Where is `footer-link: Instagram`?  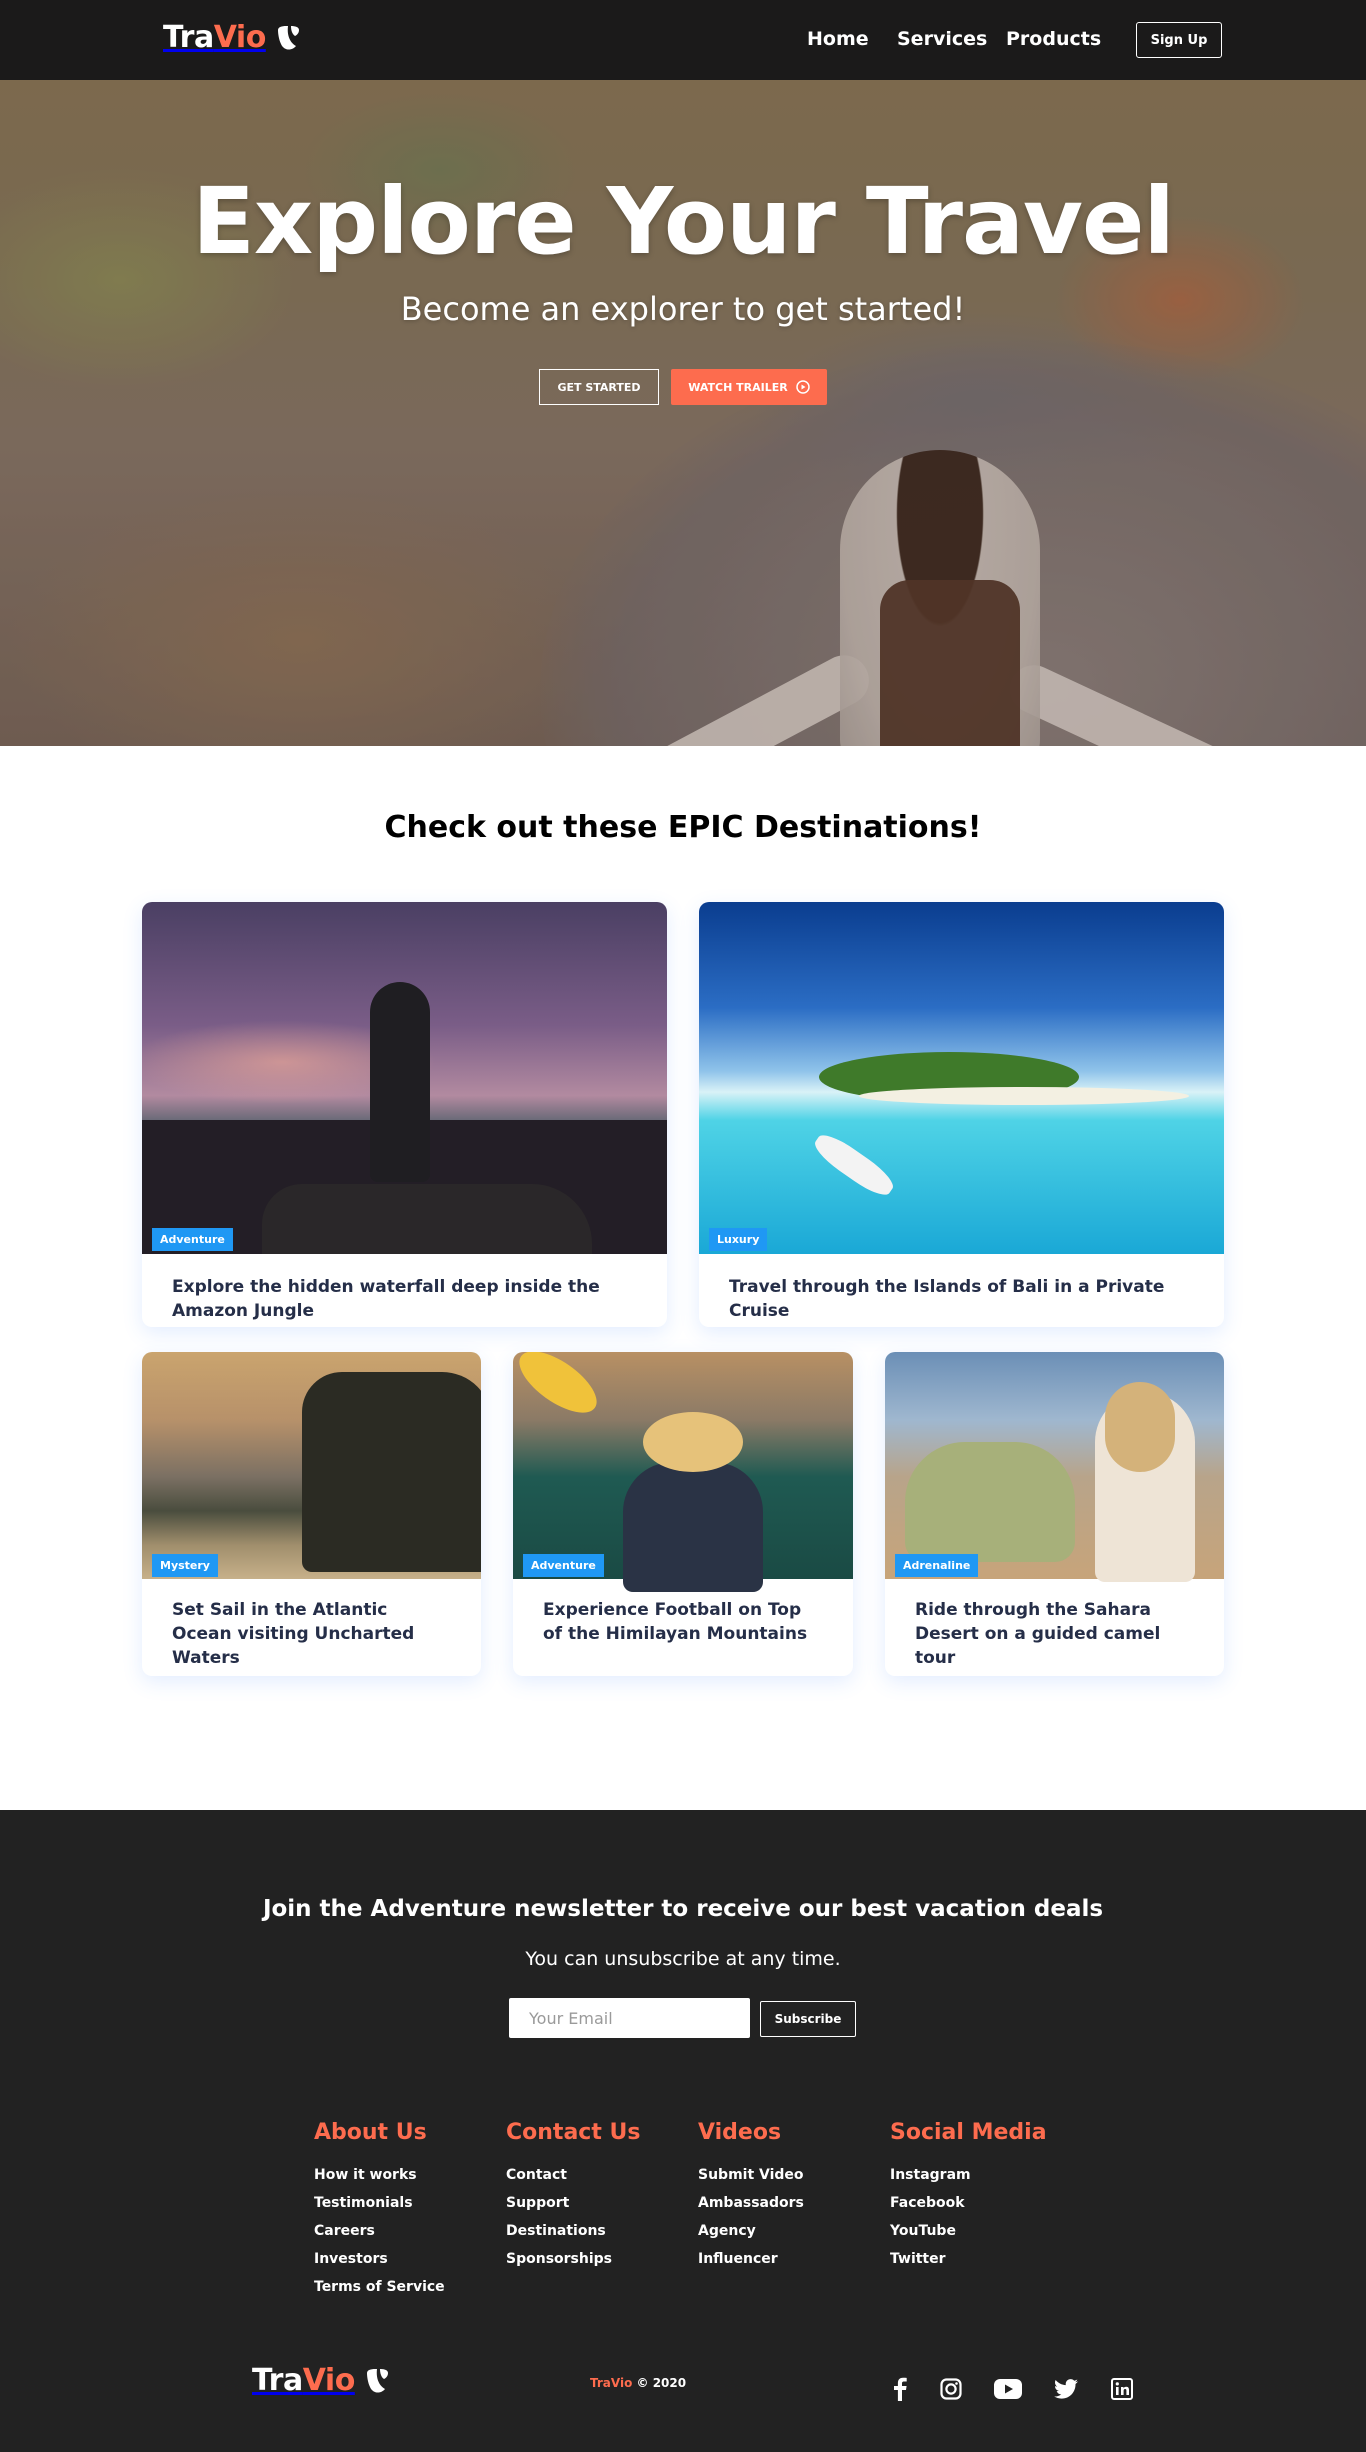 footer-link: Instagram is located at coordinates (968, 2175).